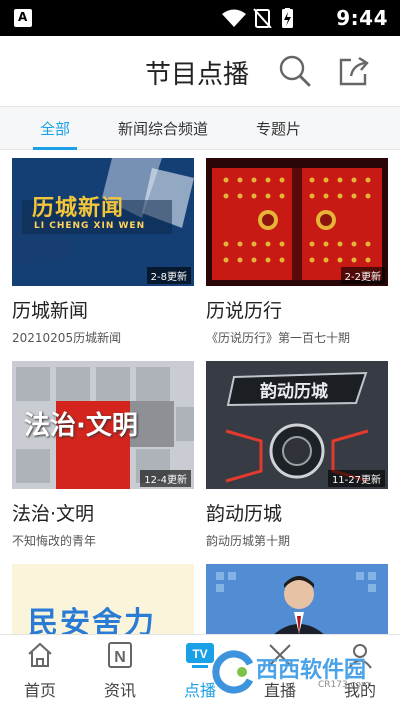 Image resolution: width=400 pixels, height=701 pixels. What do you see at coordinates (297, 425) in the screenshot?
I see `program-thumbnail: 韵动历城 11-27更新` at bounding box center [297, 425].